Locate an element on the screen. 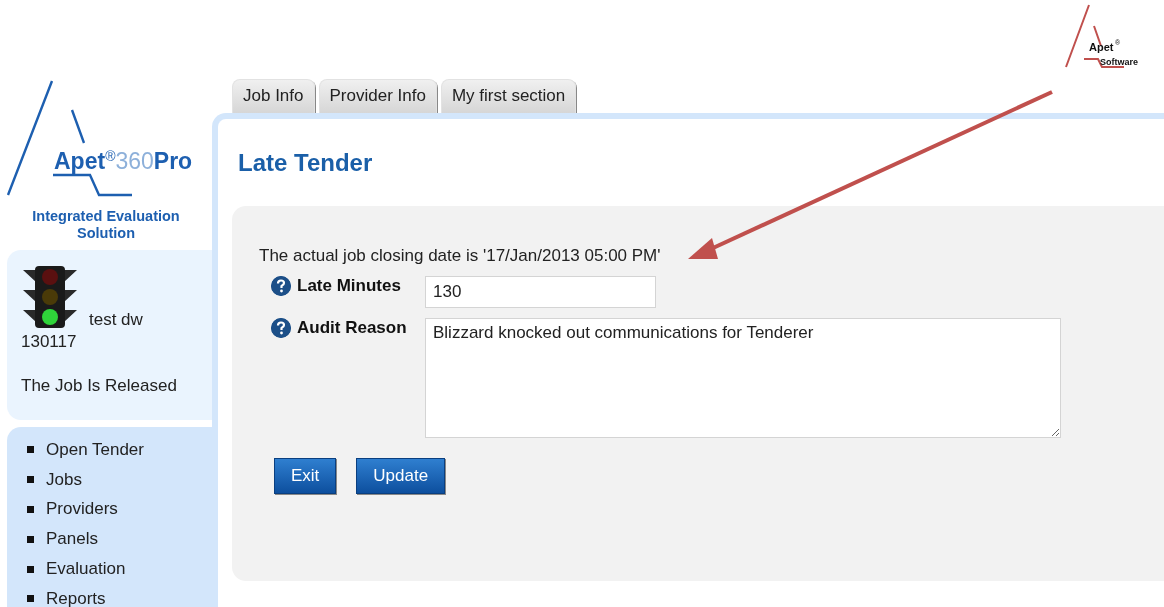 The width and height of the screenshot is (1164, 607). traffic-light-icon is located at coordinates (50, 297).